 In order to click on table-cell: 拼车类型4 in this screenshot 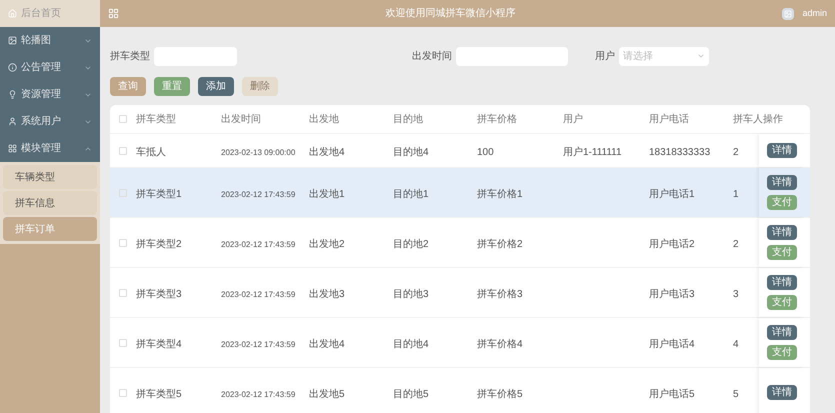, I will do `click(159, 344)`.